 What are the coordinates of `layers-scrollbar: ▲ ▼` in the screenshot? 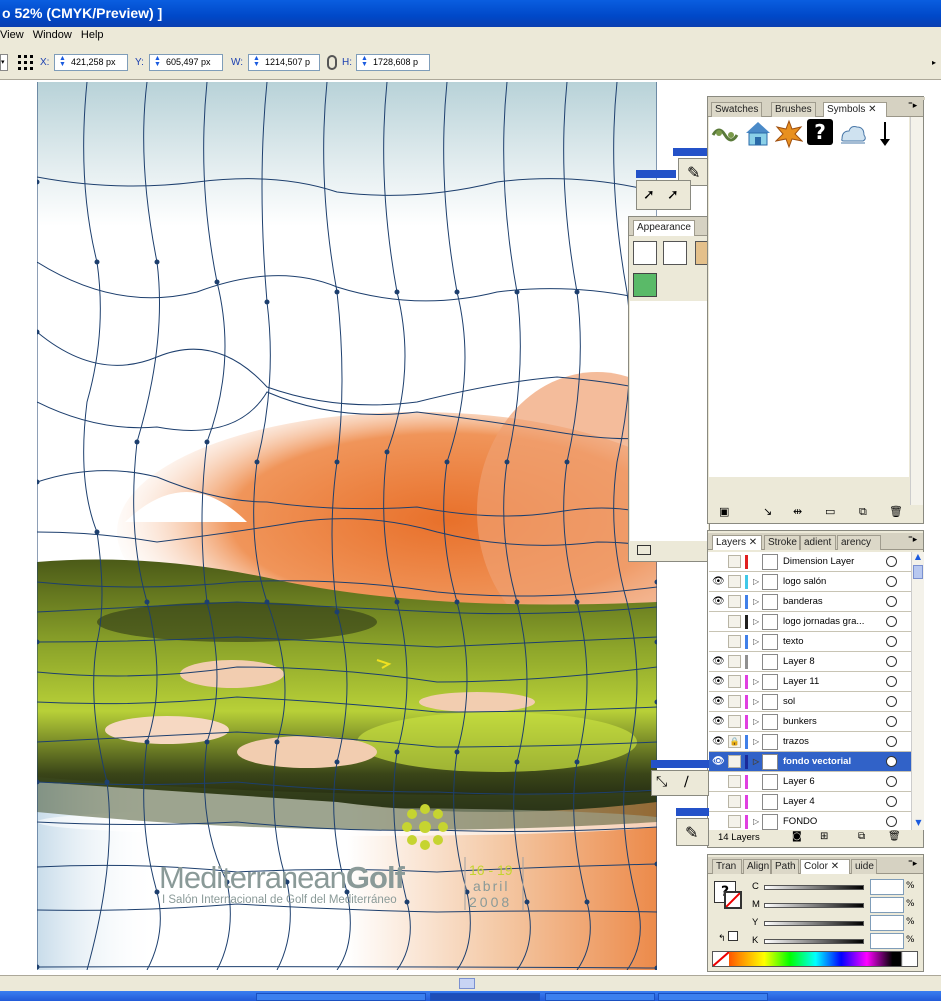 It's located at (917, 691).